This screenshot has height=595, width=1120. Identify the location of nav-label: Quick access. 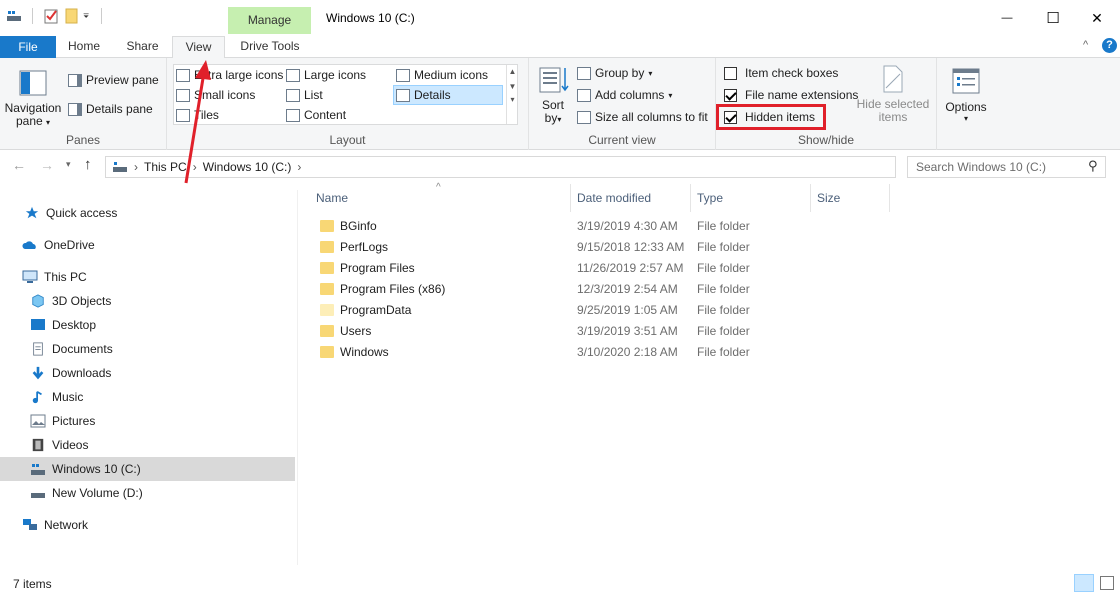
(82, 213).